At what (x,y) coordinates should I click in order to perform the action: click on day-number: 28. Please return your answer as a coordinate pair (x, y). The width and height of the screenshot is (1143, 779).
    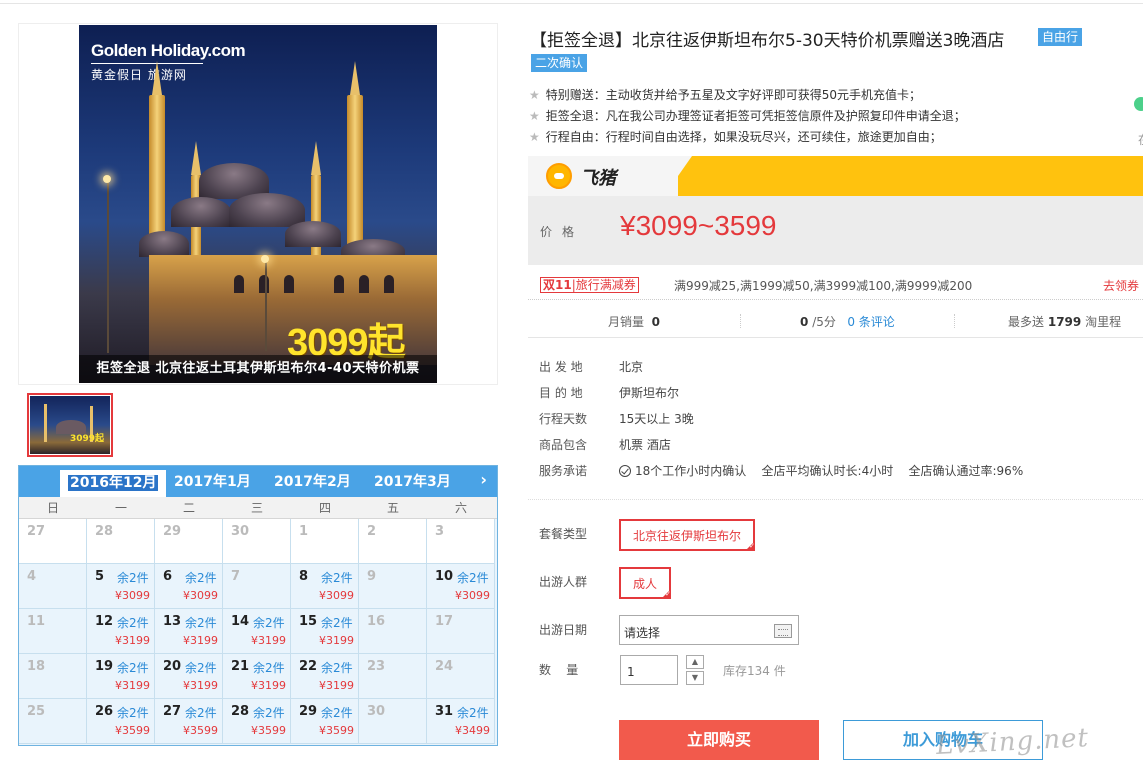
    Looking at the image, I should click on (104, 531).